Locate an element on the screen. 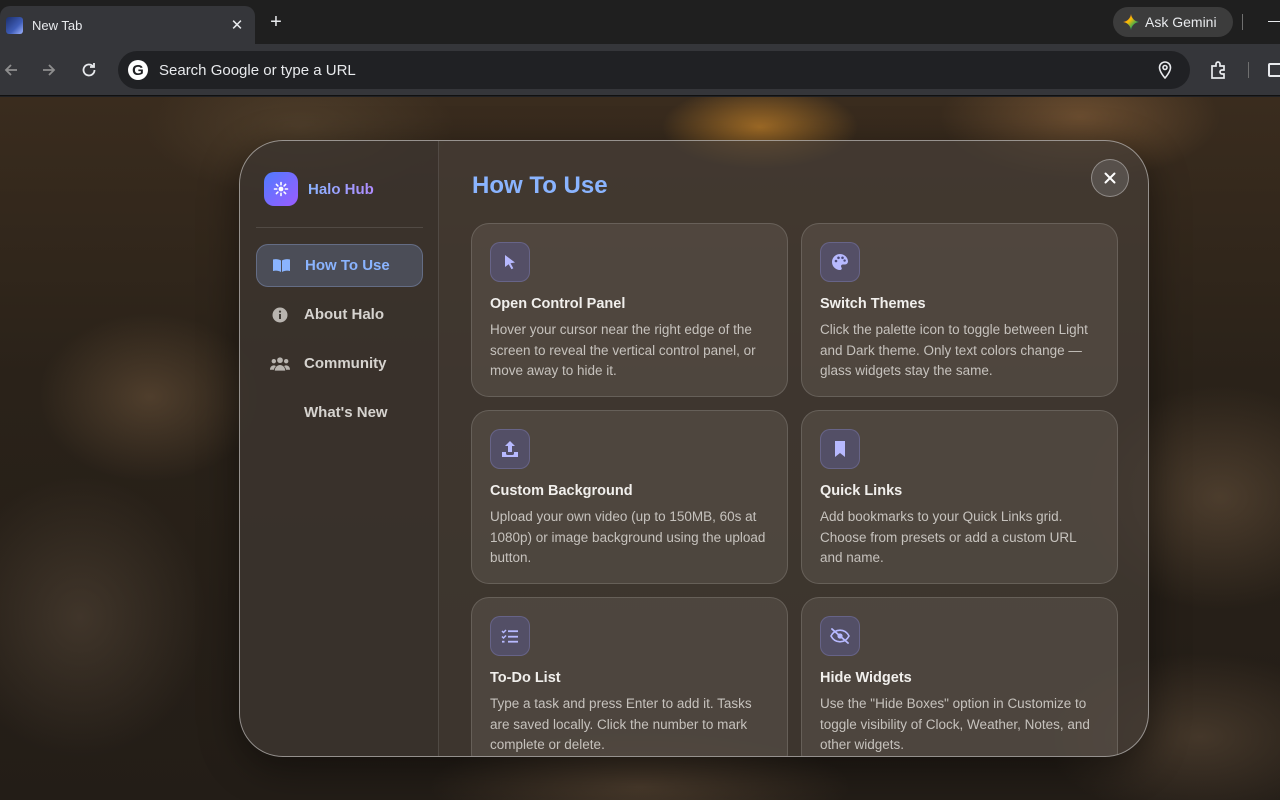 Image resolution: width=1280 pixels, height=800 pixels. ask-gemini-label: Ask Gemini is located at coordinates (1181, 22).